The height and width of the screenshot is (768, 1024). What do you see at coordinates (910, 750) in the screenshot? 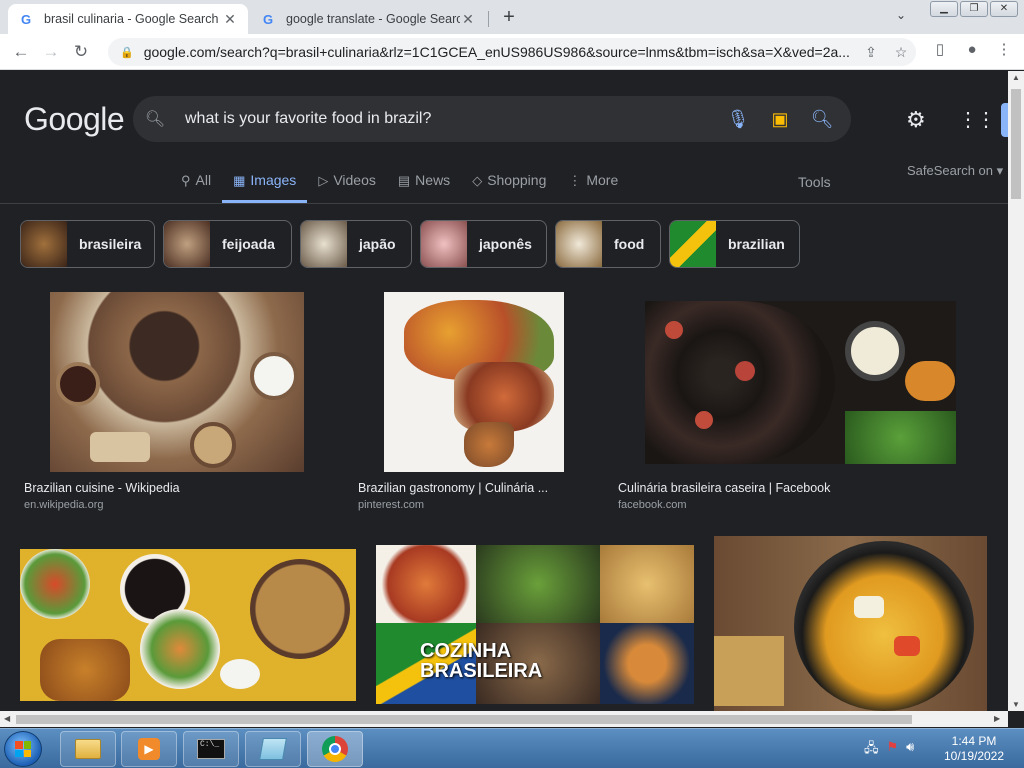
I see `volume-icon: 🔊︎` at bounding box center [910, 750].